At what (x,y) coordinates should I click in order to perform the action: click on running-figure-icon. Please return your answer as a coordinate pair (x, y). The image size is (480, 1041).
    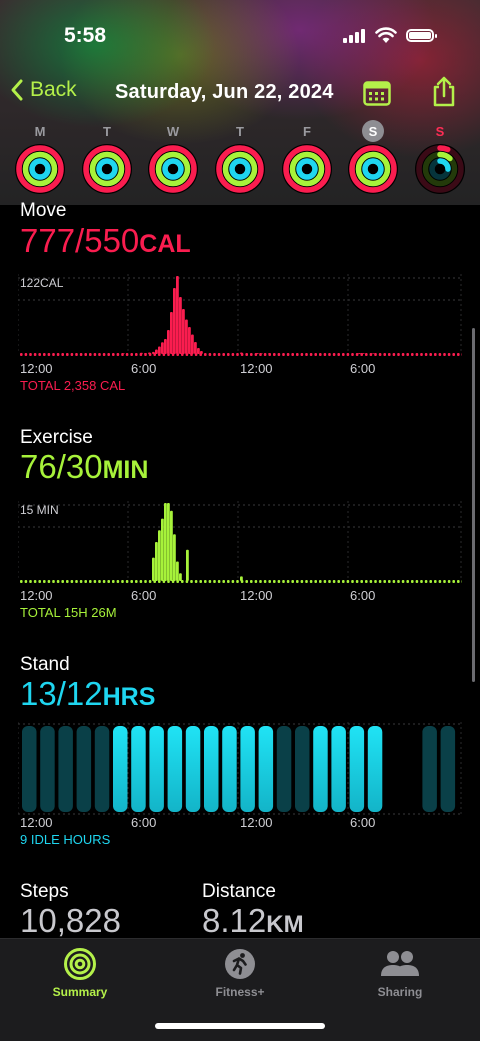
    Looking at the image, I should click on (240, 964).